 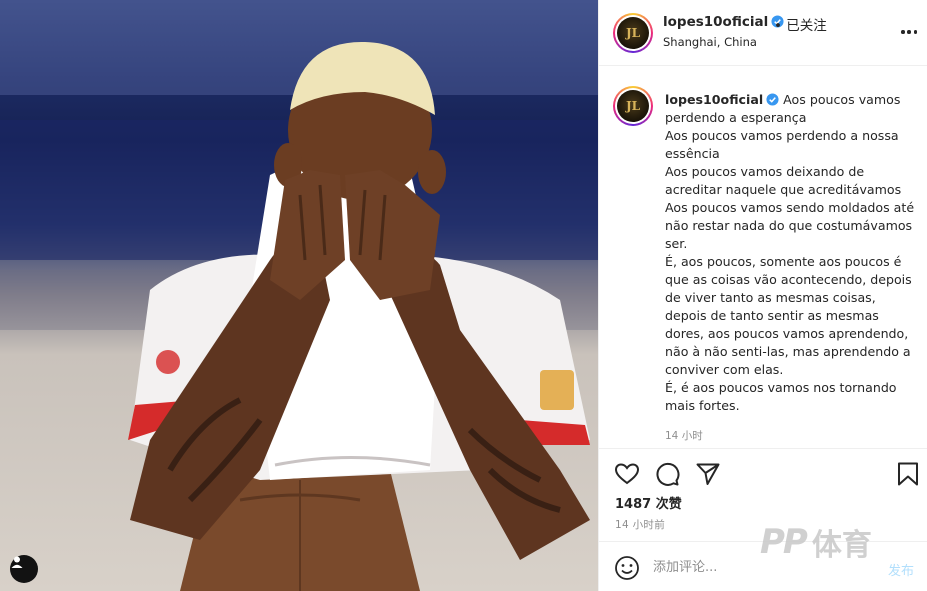 I want to click on follow-status: • 已关注, so click(x=800, y=24).